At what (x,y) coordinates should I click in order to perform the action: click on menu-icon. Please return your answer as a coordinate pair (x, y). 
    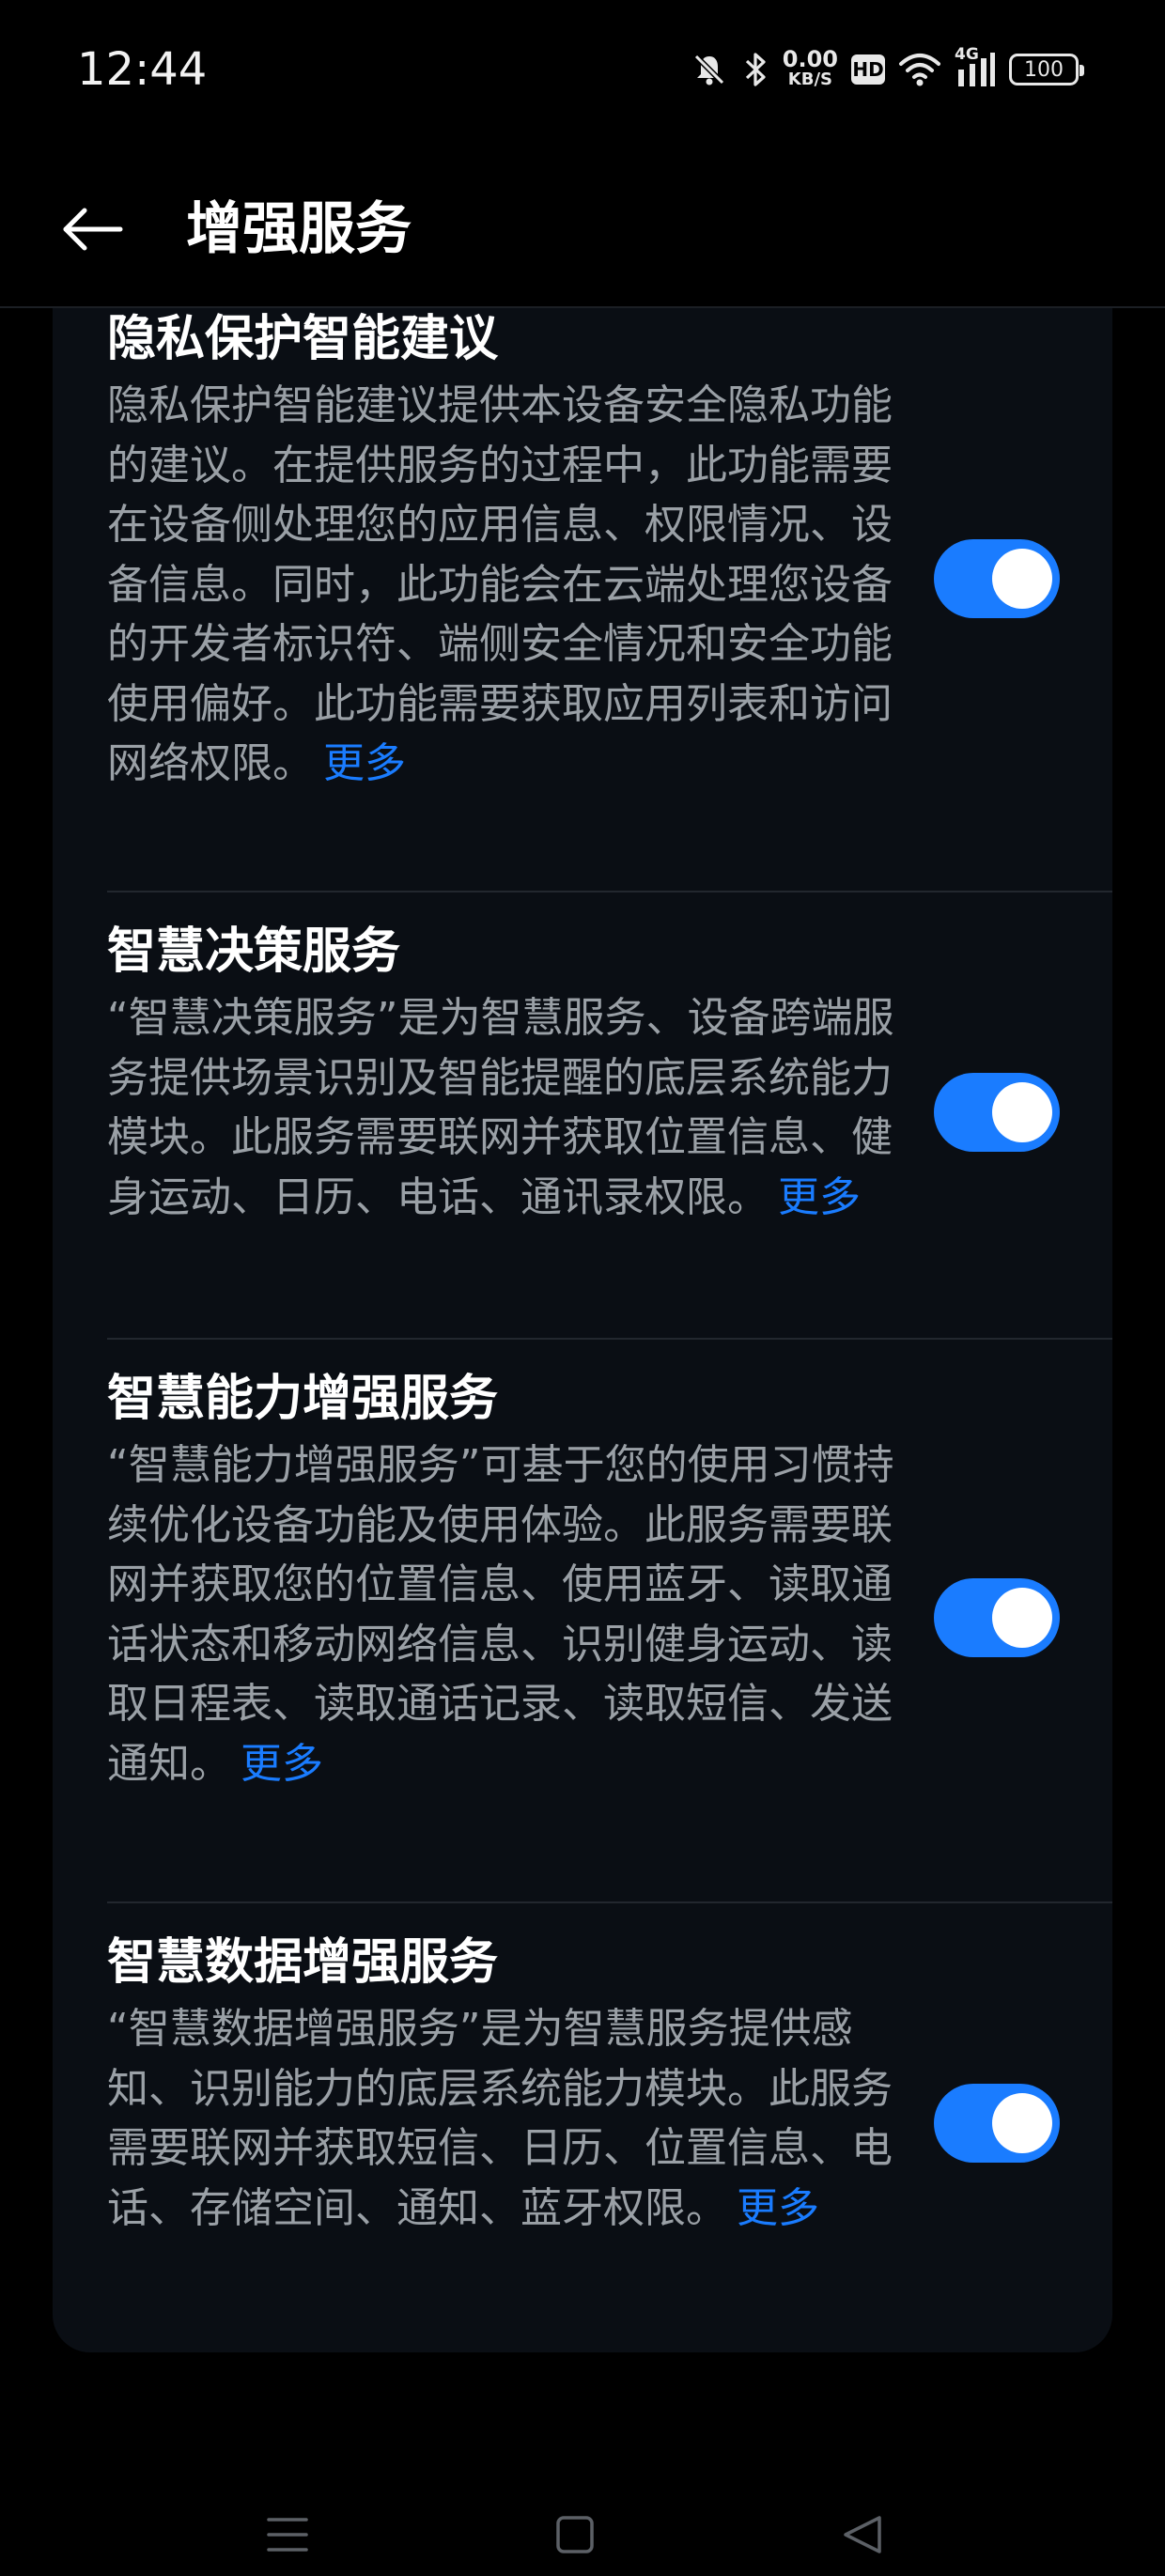
    Looking at the image, I should click on (287, 2535).